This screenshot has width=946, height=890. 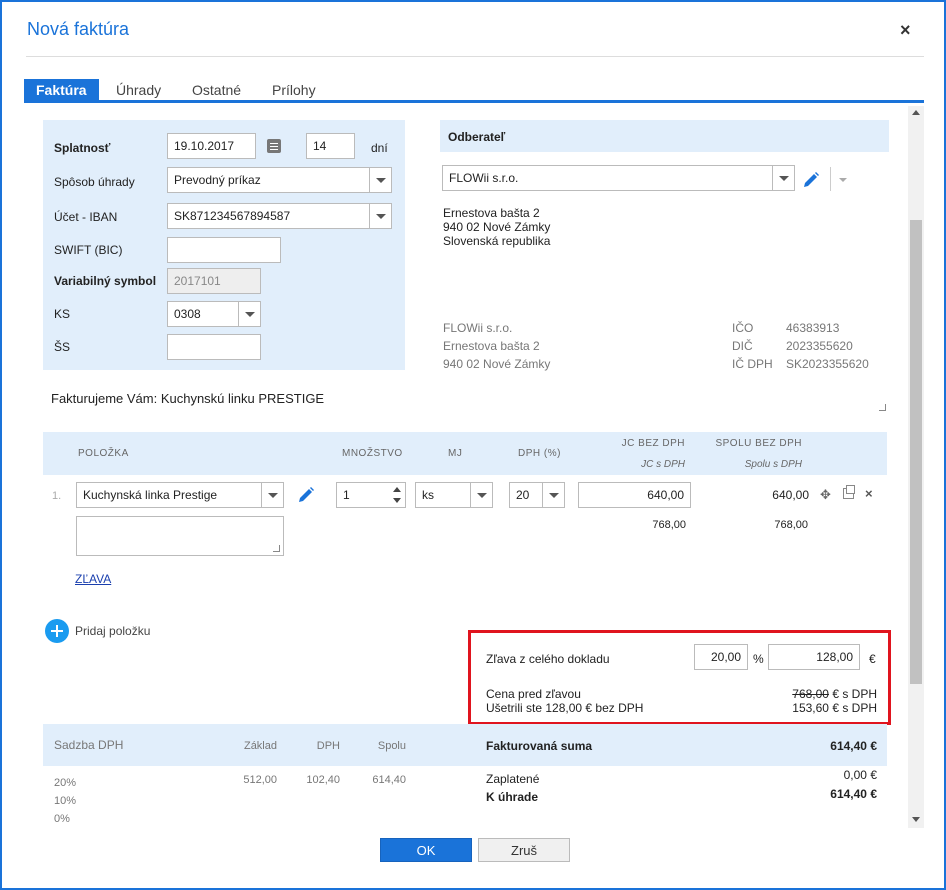 I want to click on vat-value: 20, so click(x=523, y=495).